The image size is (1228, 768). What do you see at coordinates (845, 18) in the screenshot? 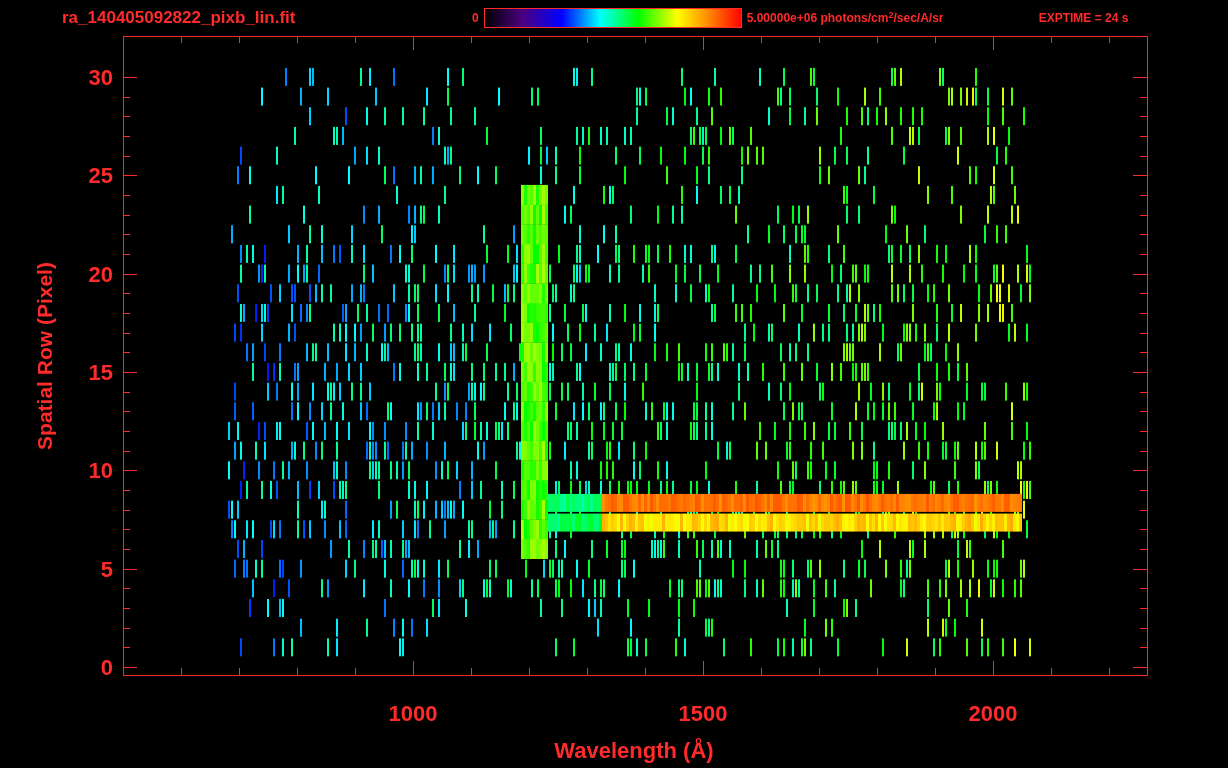
I see `colorbar-max-label: 5.00000e+06 photons/cm$^{2}$/sec/A/sr` at bounding box center [845, 18].